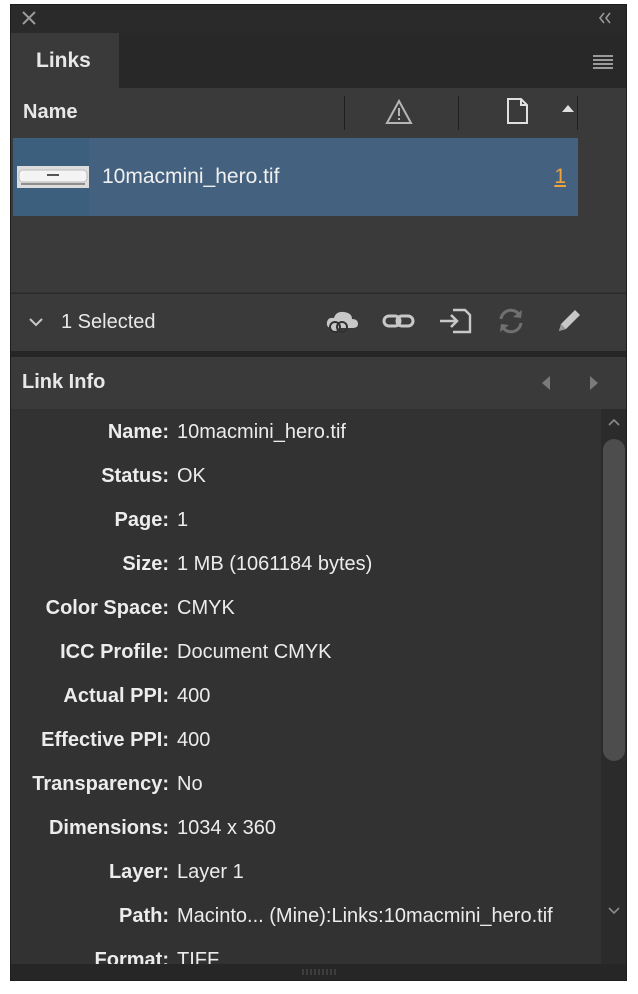 The height and width of the screenshot is (994, 638). Describe the element at coordinates (144, 916) in the screenshot. I see `info-key: Path:` at that location.